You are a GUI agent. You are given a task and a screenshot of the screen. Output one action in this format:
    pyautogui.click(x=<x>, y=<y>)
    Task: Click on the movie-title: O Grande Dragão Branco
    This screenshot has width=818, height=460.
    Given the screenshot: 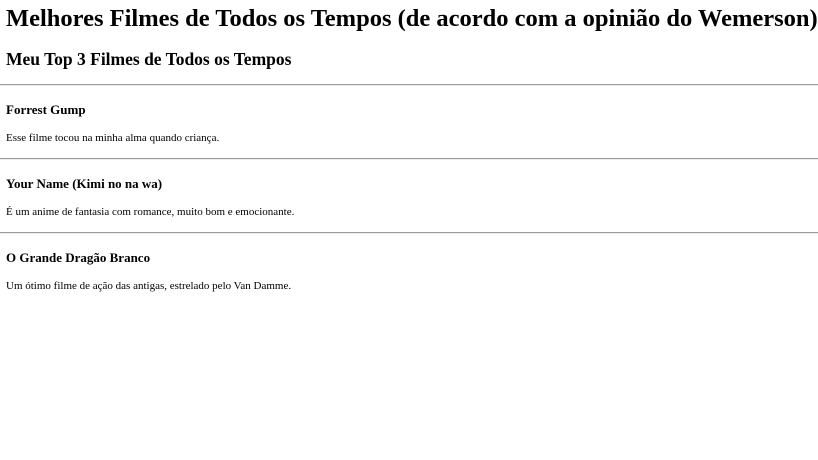 What is the action you would take?
    pyautogui.click(x=78, y=257)
    